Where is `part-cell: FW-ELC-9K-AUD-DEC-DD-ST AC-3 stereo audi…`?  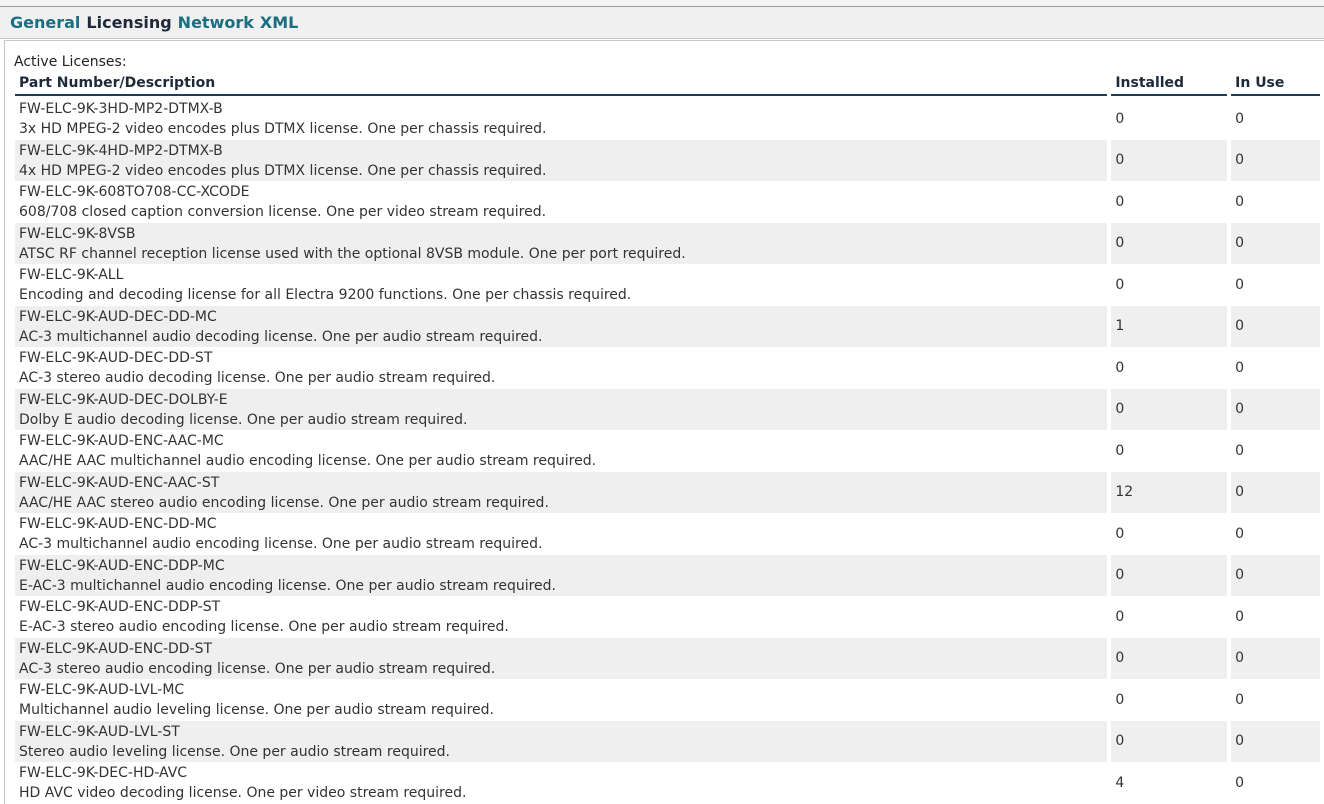 part-cell: FW-ELC-9K-AUD-DEC-DD-ST AC-3 stereo audi… is located at coordinates (561, 368).